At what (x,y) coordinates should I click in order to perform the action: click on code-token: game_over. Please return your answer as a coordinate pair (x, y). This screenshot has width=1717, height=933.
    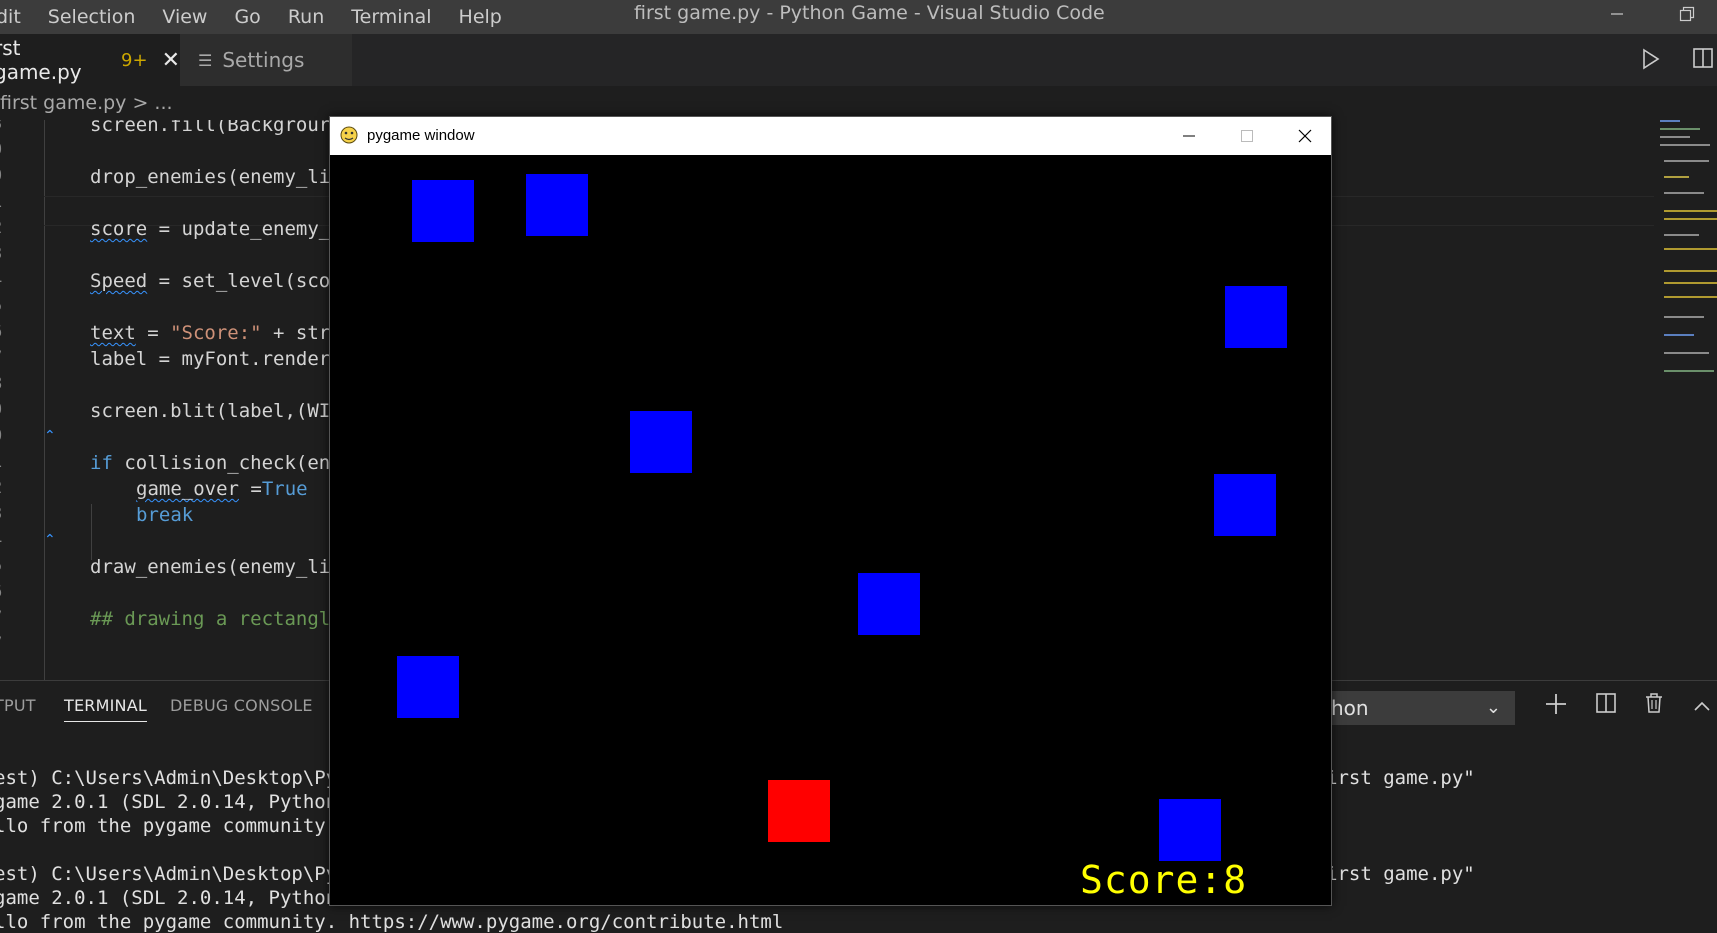
    Looking at the image, I should click on (187, 489).